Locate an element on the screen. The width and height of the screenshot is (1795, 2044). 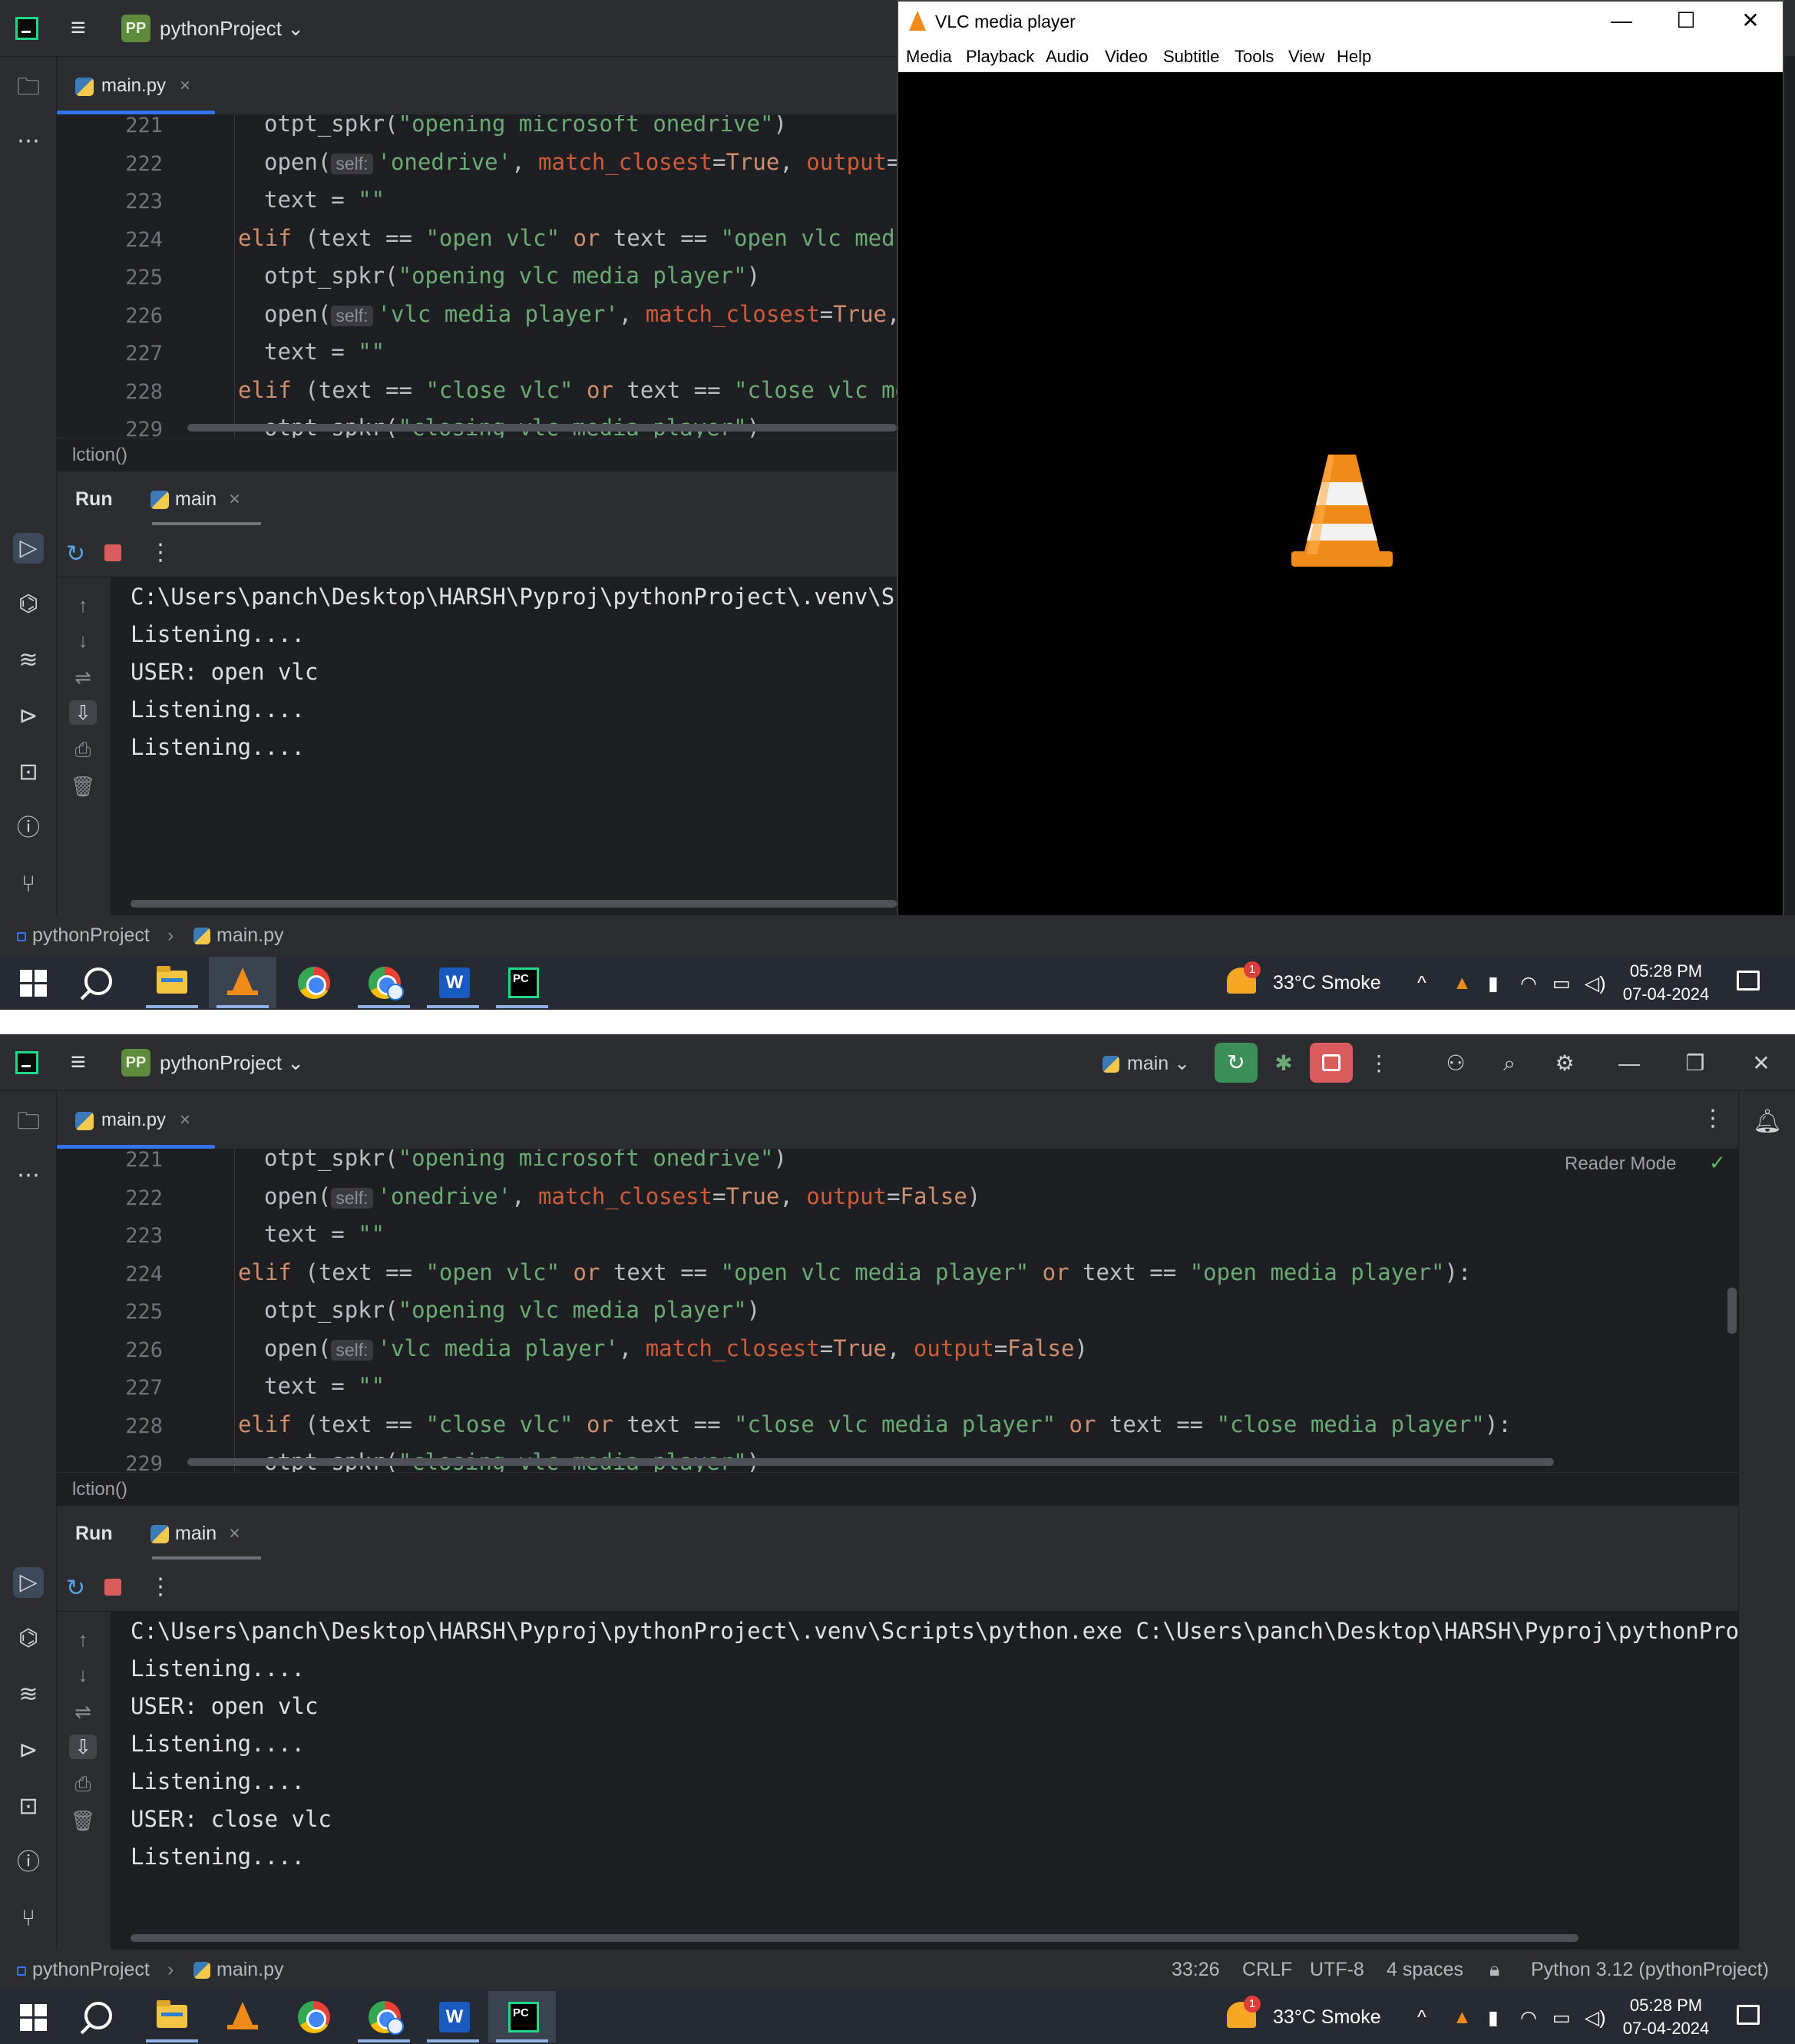
notifications-bell-icon: 🔔︎ is located at coordinates (1767, 1121).